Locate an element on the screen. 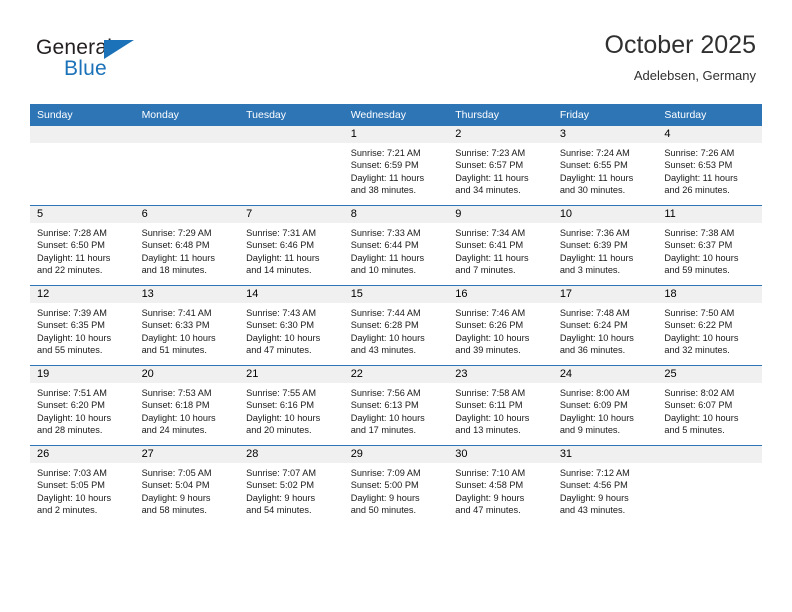  sun-times-line: and 39 minutes. is located at coordinates (488, 349).